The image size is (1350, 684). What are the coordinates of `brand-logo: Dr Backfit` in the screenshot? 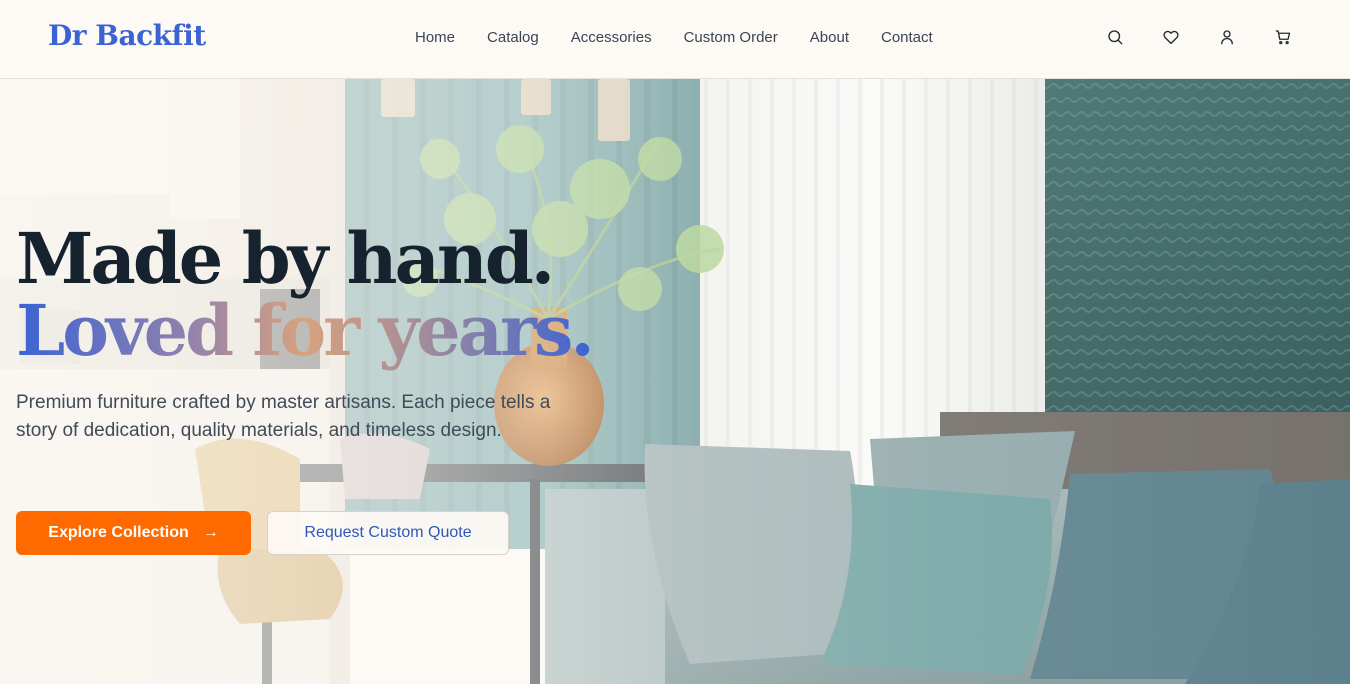 It's located at (127, 35).